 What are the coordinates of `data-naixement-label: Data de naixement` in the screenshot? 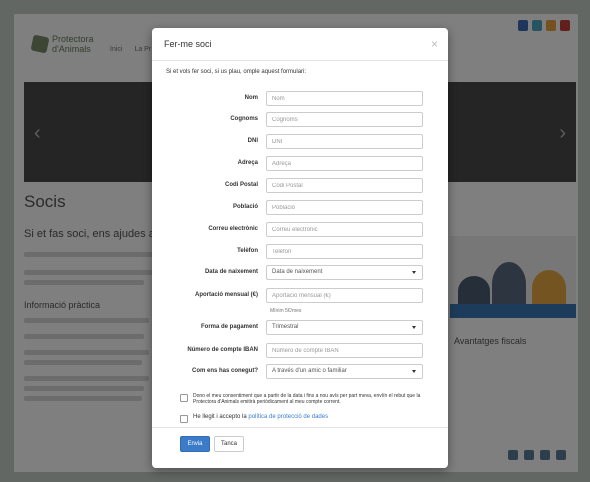 It's located at (231, 272).